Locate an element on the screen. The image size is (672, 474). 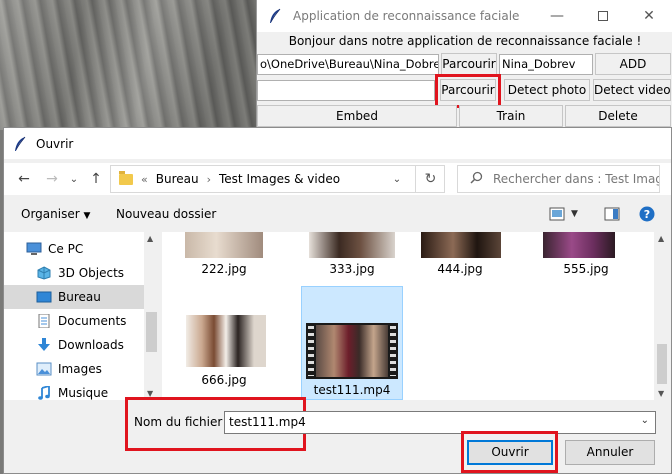
search-icon is located at coordinates (476, 179).